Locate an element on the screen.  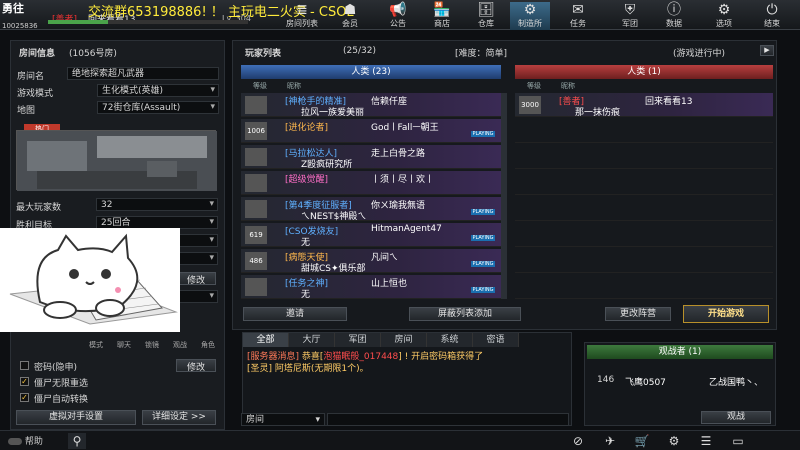
nav-notice-label: 公告 is located at coordinates (398, 23).